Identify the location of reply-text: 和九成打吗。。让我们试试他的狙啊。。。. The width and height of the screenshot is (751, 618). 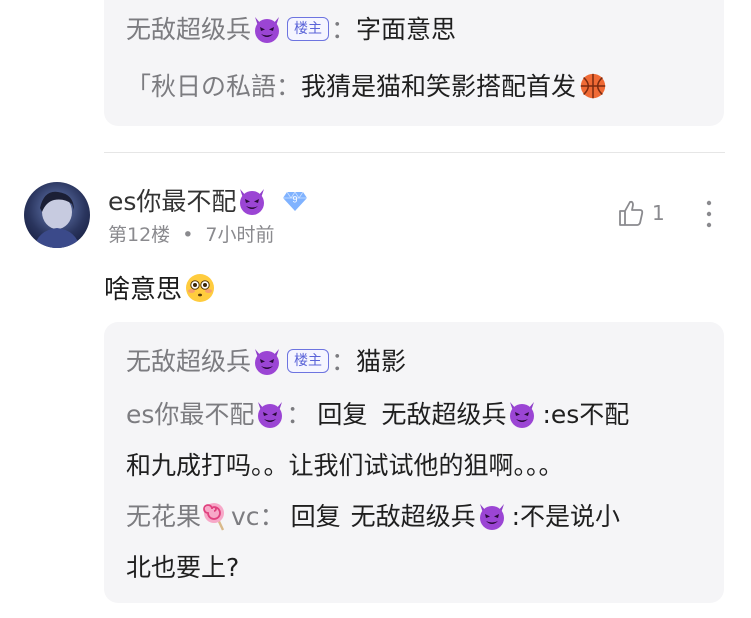
(345, 465).